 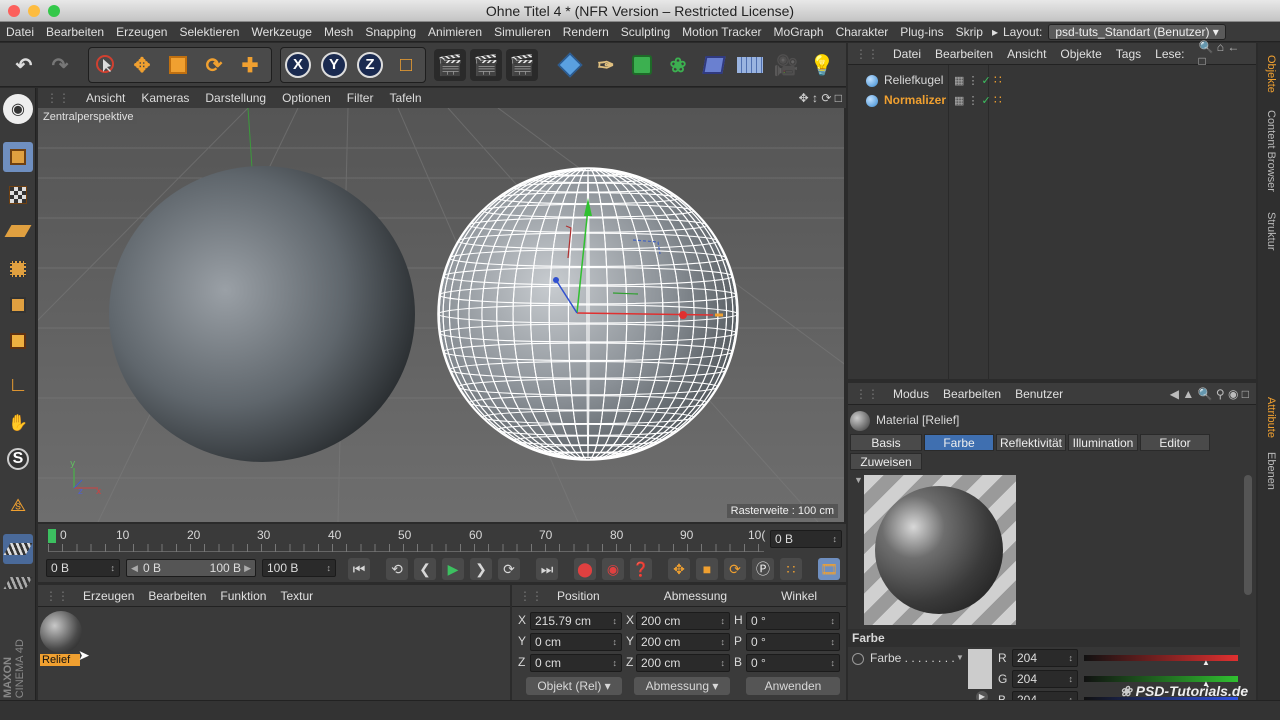 I want to click on rot-p-field: 0 ° ↕, so click(x=793, y=642).